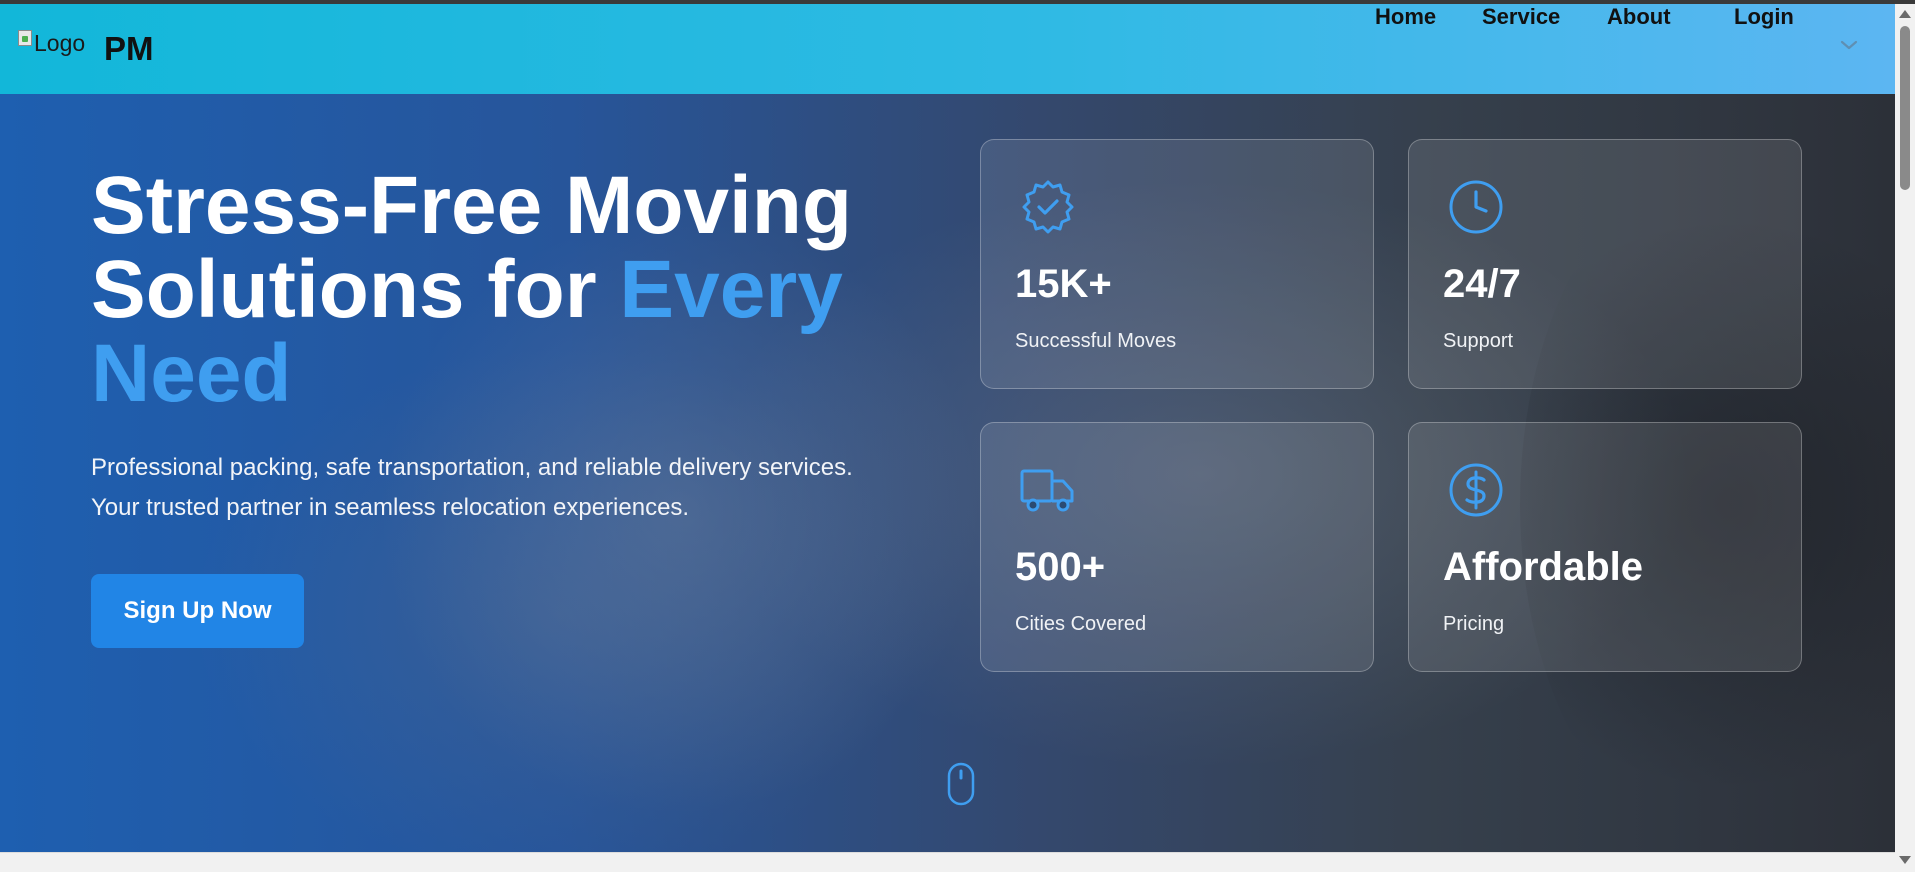 The image size is (1915, 872). Describe the element at coordinates (1476, 207) in the screenshot. I see `clock-icon` at that location.